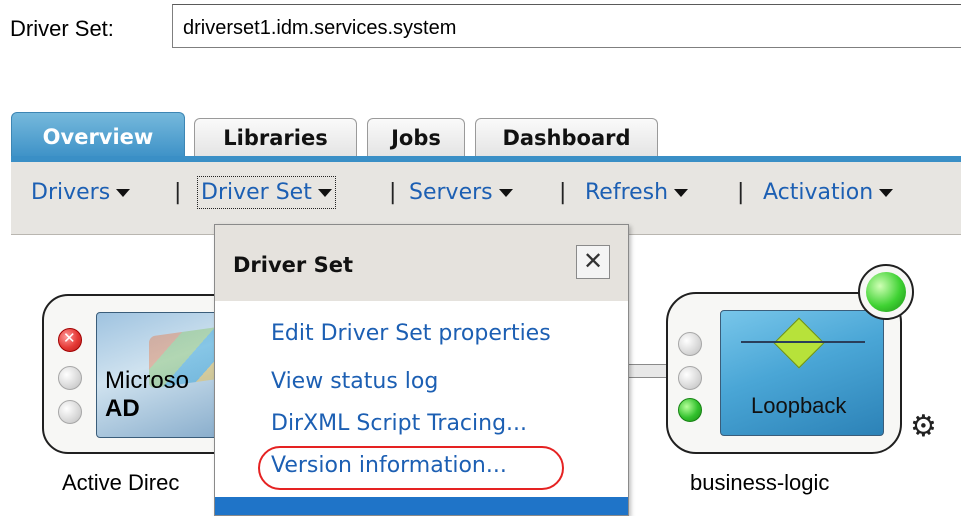 The height and width of the screenshot is (516, 961). What do you see at coordinates (803, 342) in the screenshot?
I see `flow-line-icon` at bounding box center [803, 342].